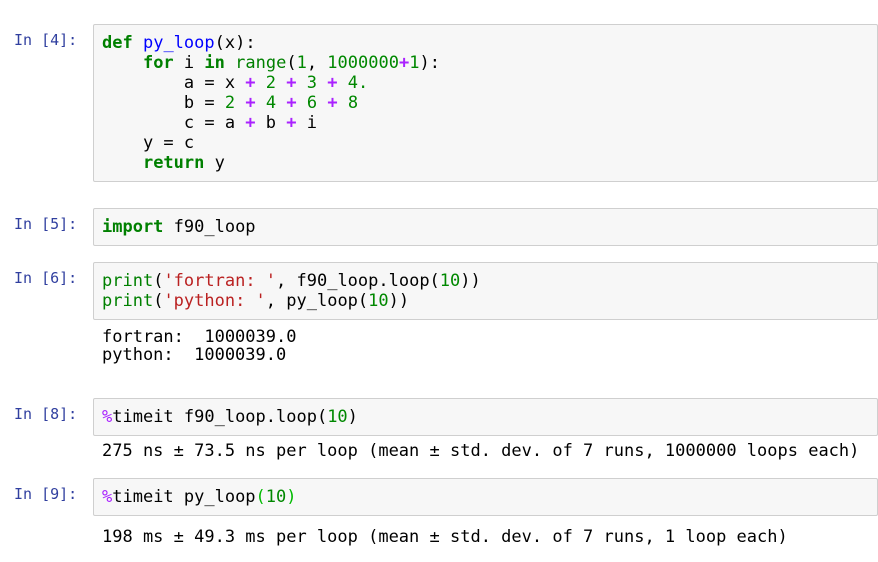 This screenshot has width=878, height=562. What do you see at coordinates (358, 281) in the screenshot?
I see `code-token: , f90_loop.loop(` at bounding box center [358, 281].